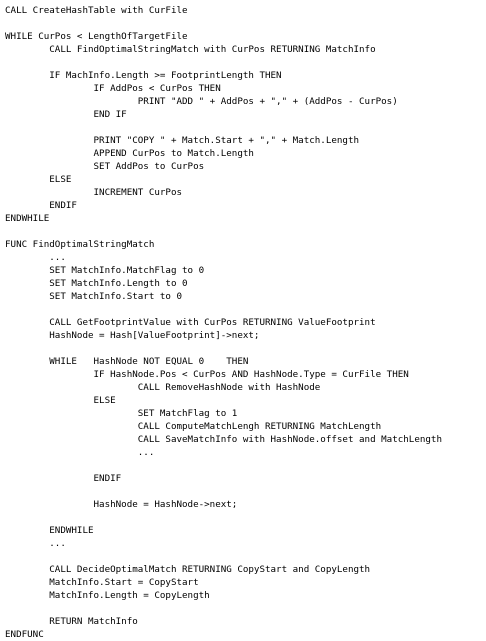  I want to click on code-line: HashNode = HashNode->next;, so click(121, 504).